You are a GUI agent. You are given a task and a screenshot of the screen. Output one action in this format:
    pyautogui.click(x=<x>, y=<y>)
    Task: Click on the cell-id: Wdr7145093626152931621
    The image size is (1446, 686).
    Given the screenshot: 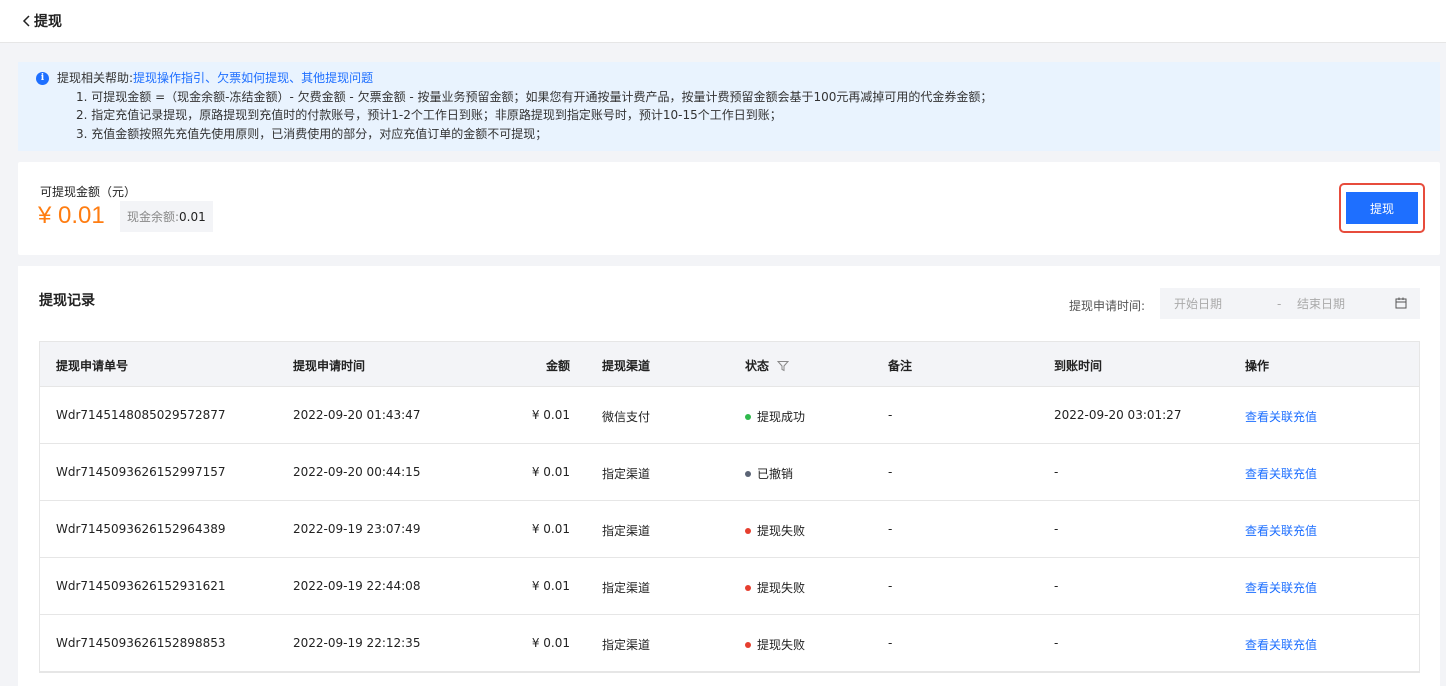 What is the action you would take?
    pyautogui.click(x=141, y=586)
    